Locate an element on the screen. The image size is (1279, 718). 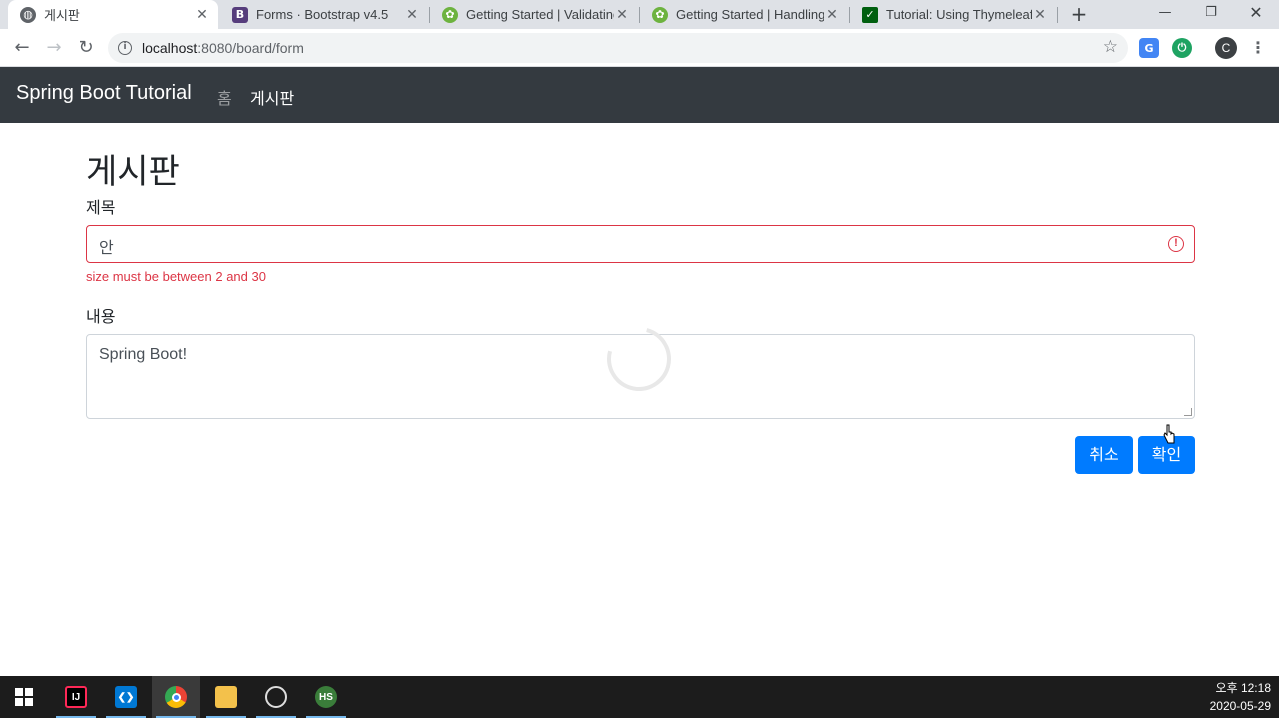
start-button is located at coordinates (24, 697).